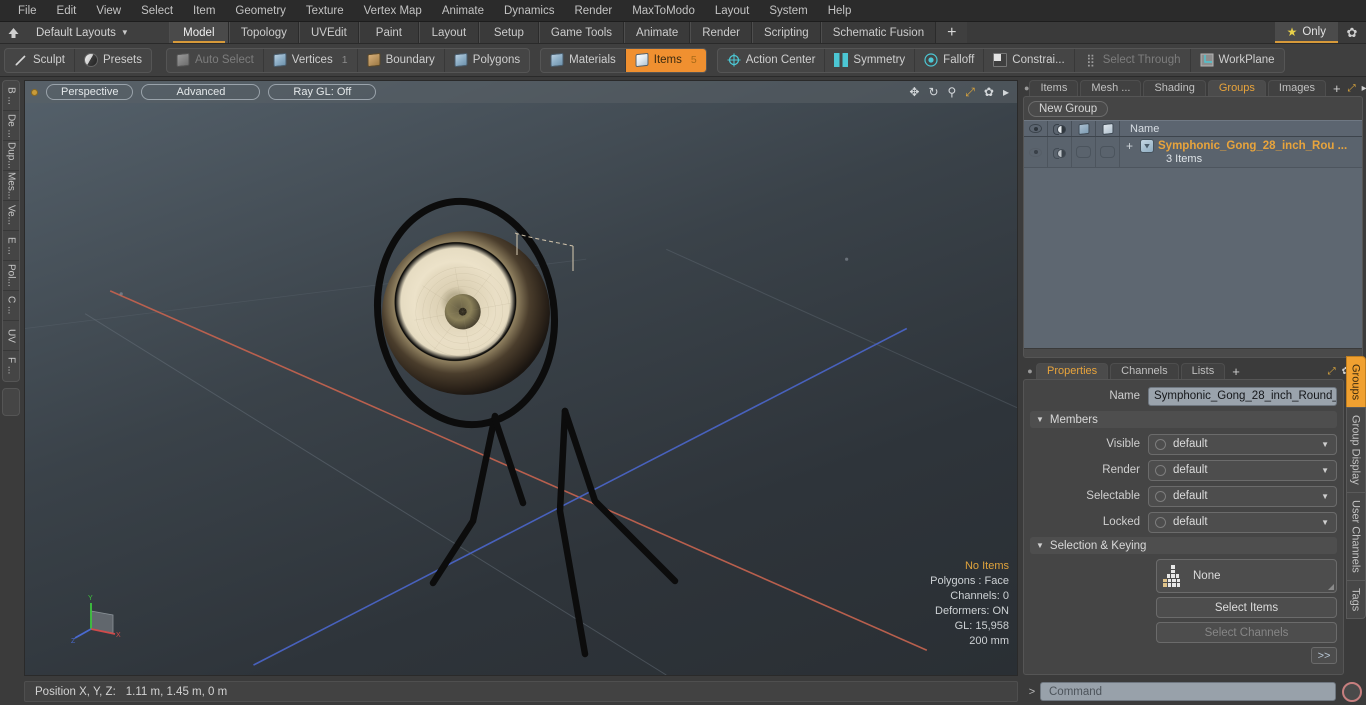 The height and width of the screenshot is (705, 1366). What do you see at coordinates (448, 32) in the screenshot?
I see `layout-tab-layout: Layout` at bounding box center [448, 32].